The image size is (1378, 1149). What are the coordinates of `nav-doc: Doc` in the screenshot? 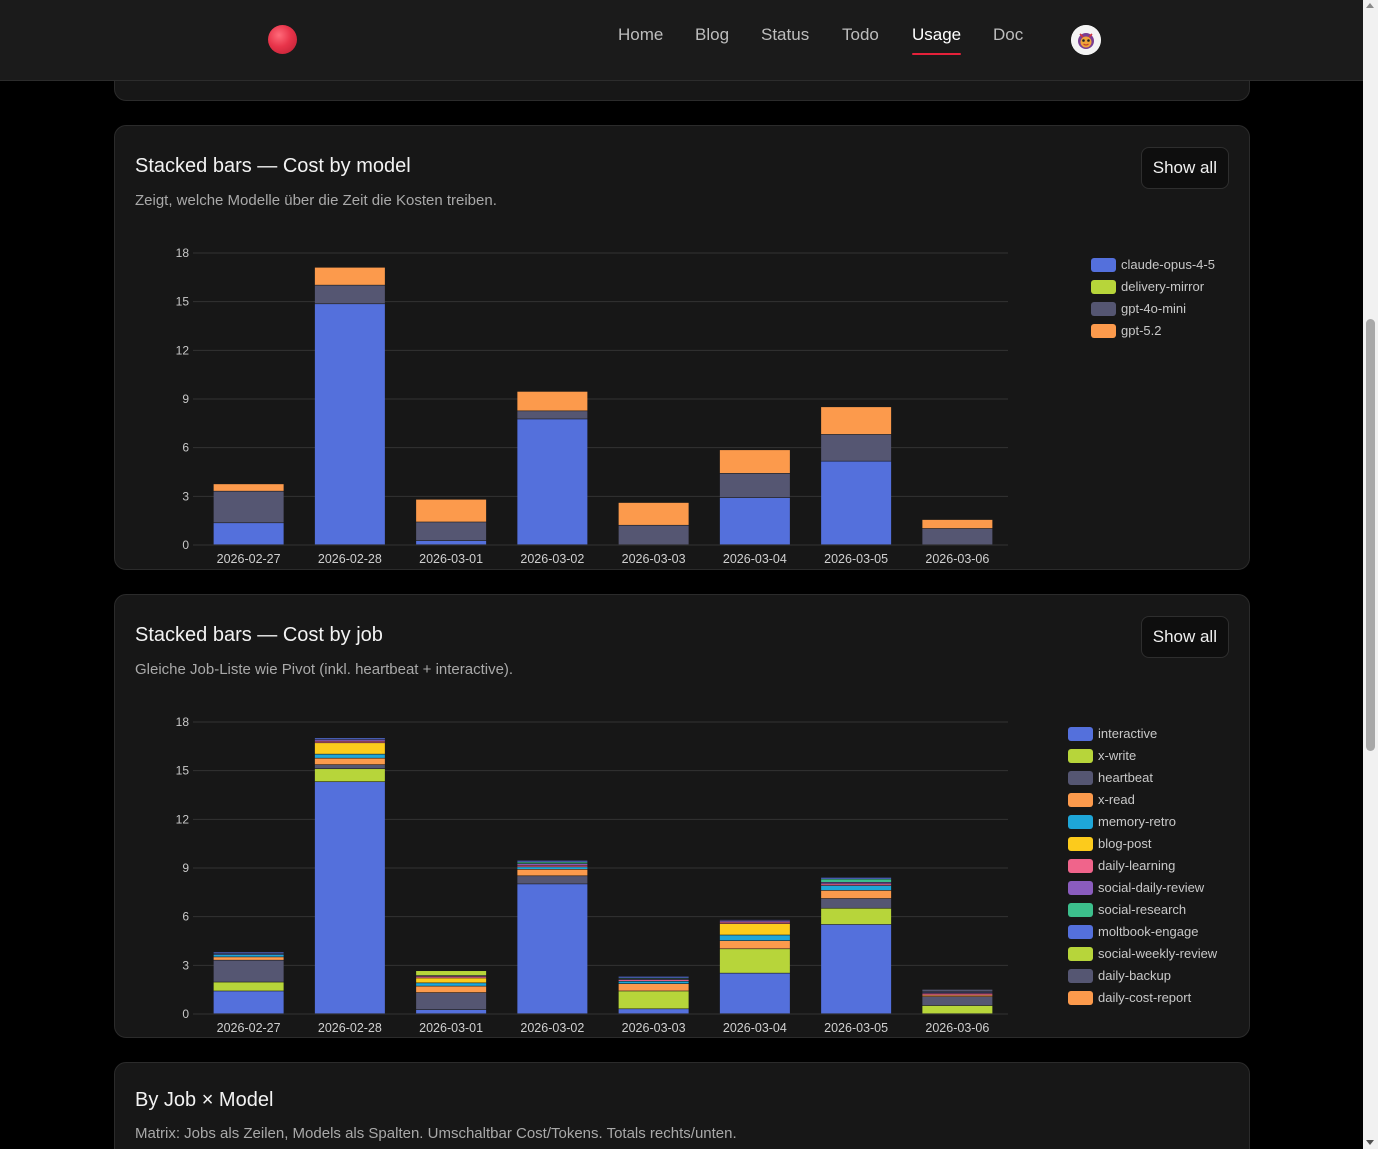 It's located at (1008, 35).